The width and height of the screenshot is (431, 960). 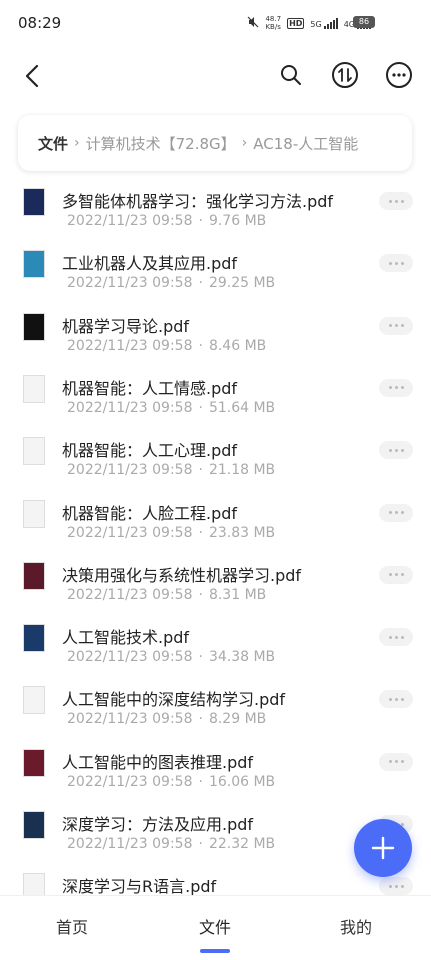 What do you see at coordinates (161, 143) in the screenshot?
I see `breadcrumb-item: 计算机技术【72.8G】` at bounding box center [161, 143].